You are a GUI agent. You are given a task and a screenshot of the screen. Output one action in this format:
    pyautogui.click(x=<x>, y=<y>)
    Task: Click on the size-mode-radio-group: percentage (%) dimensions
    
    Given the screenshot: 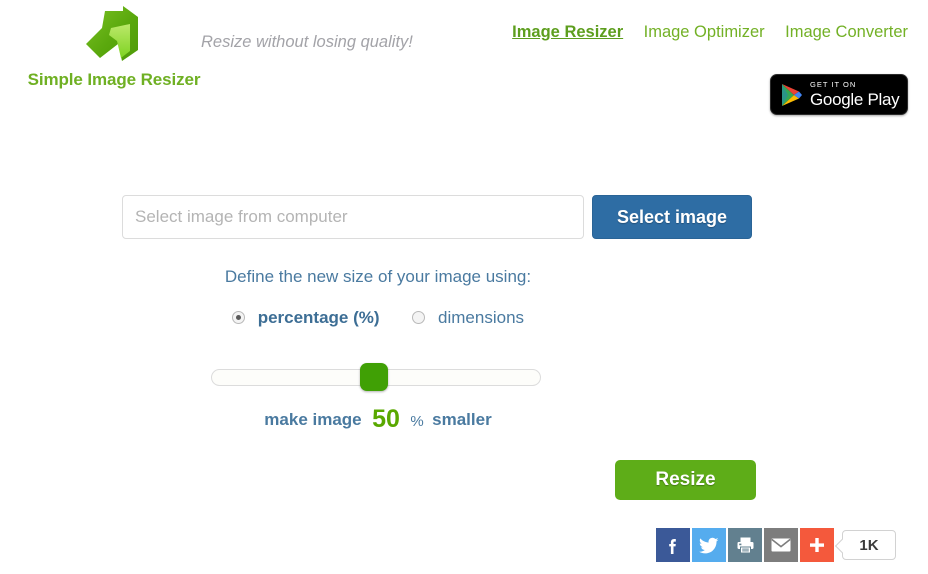 What is the action you would take?
    pyautogui.click(x=378, y=318)
    